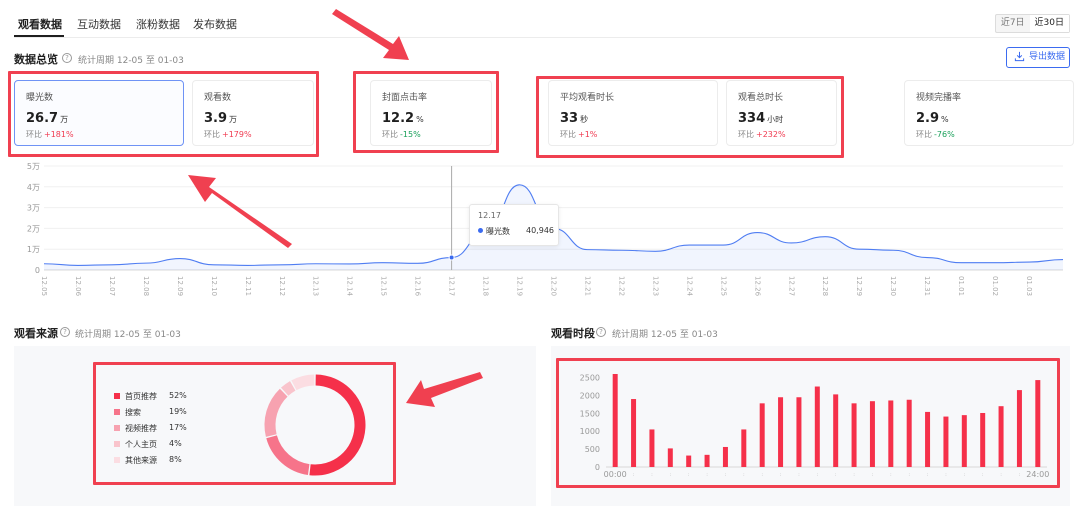 Image resolution: width=1080 pixels, height=522 pixels. I want to click on date-range-toggle: 近7日 近30日, so click(1032, 23).